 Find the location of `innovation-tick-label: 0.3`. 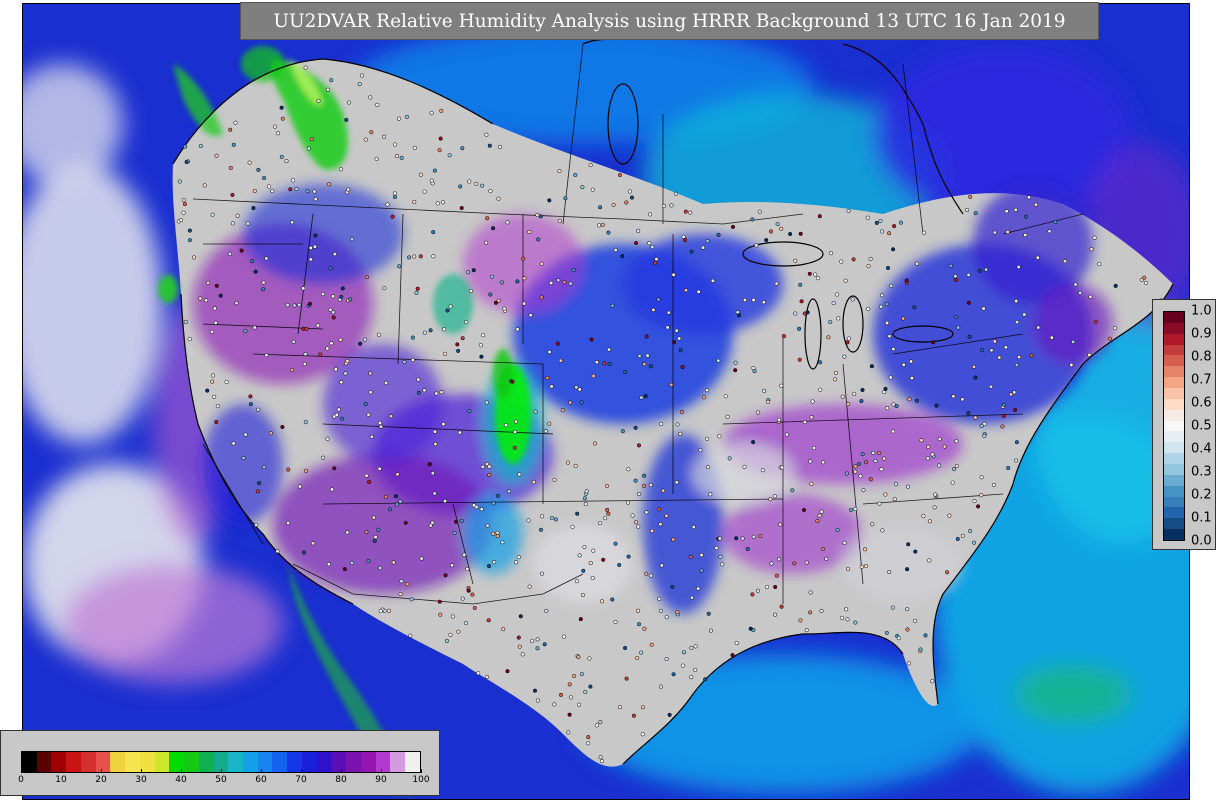

innovation-tick-label: 0.3 is located at coordinates (1201, 472).